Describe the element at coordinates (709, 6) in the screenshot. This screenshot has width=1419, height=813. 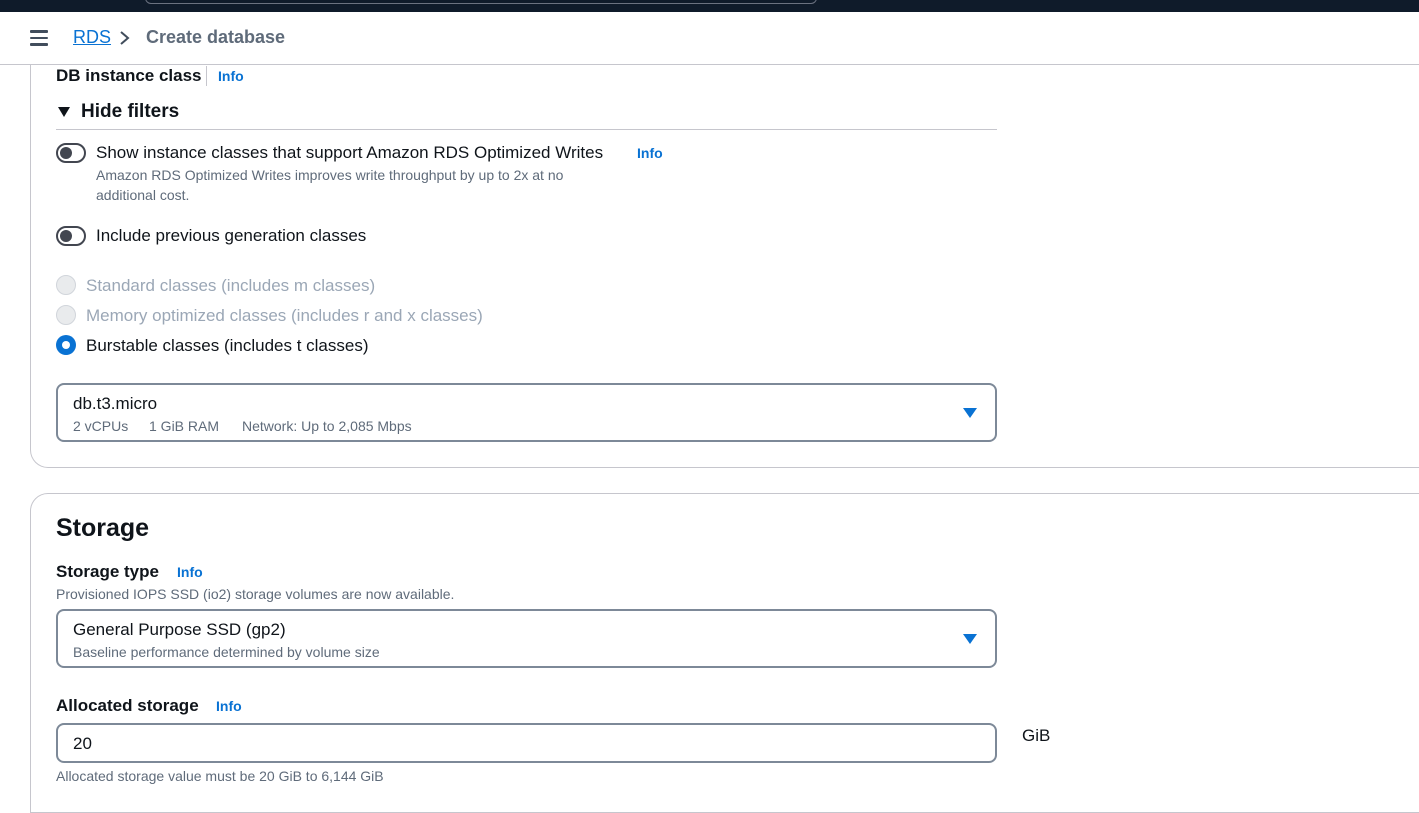
I see `top-nav-bar` at that location.